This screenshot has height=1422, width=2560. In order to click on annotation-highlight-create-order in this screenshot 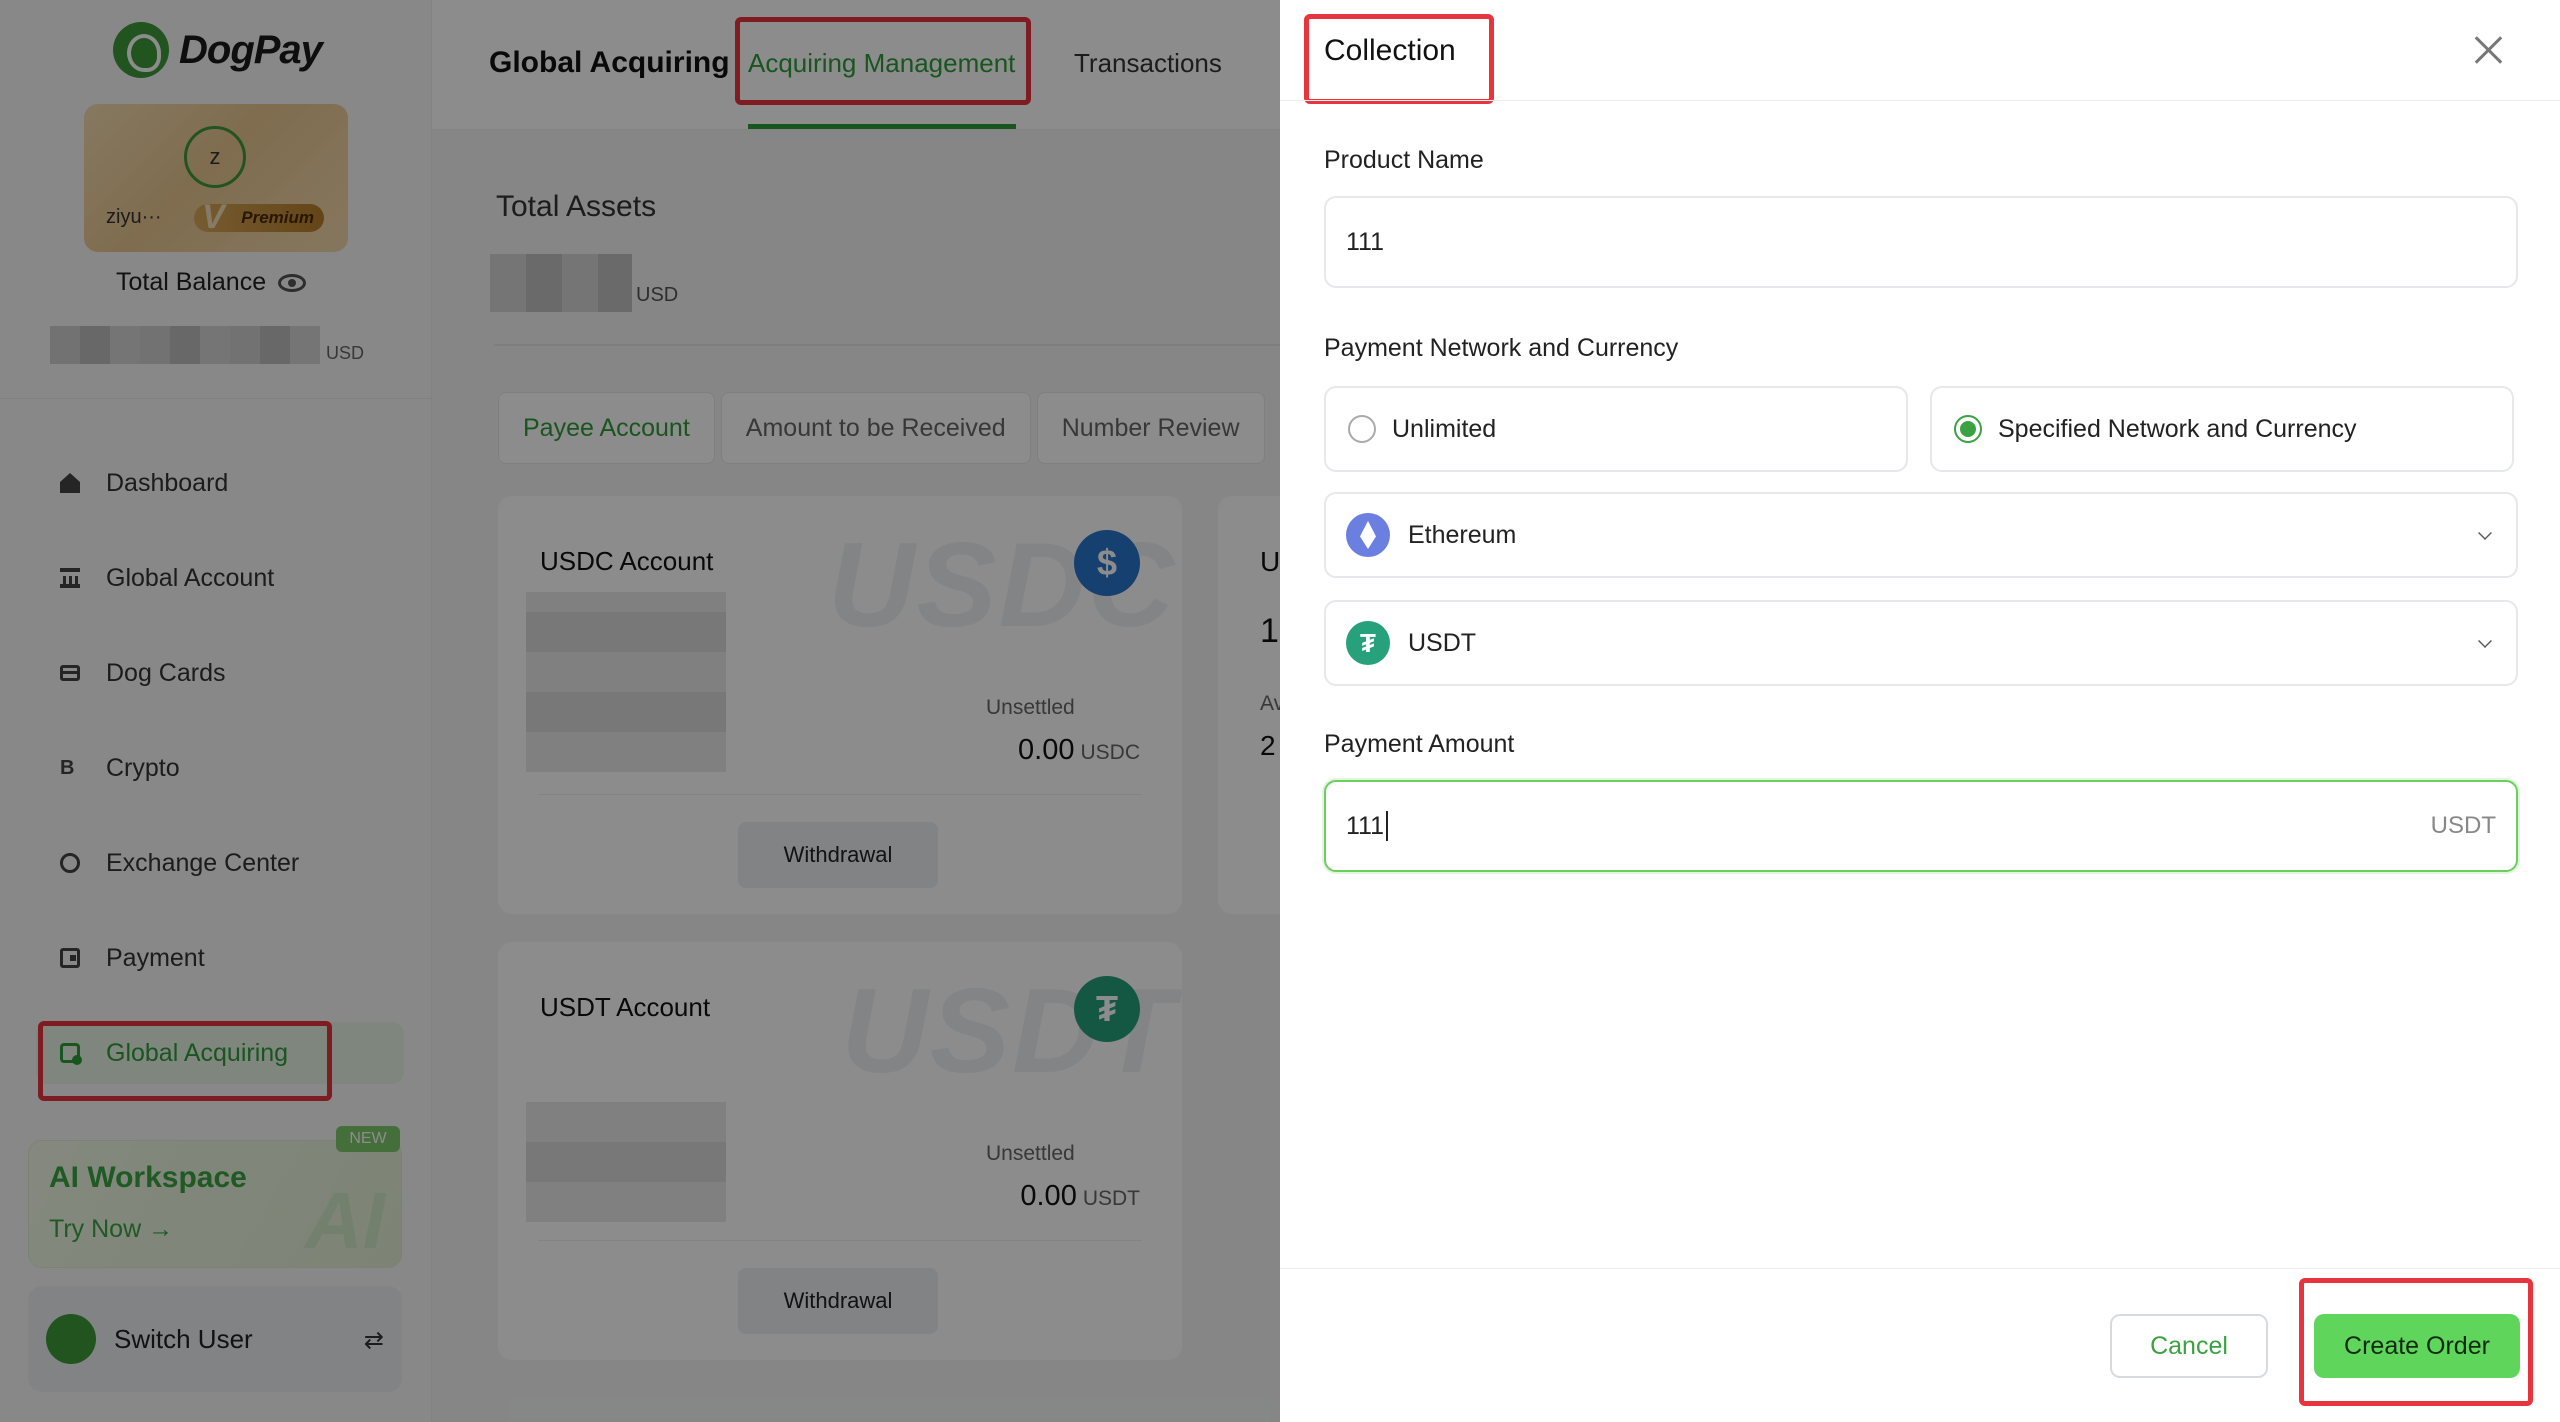, I will do `click(2416, 1342)`.